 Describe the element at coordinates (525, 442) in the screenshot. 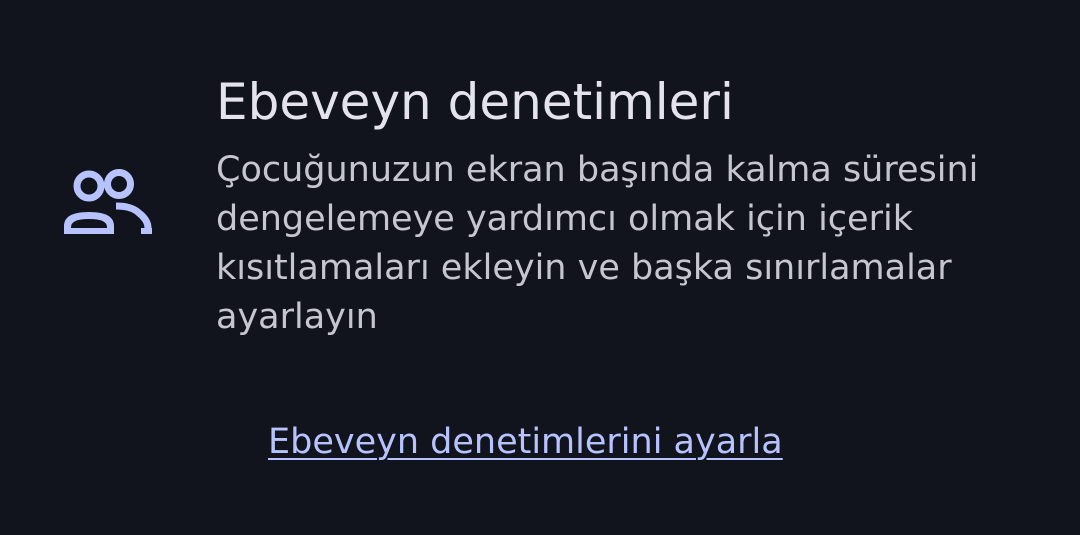

I see `setup-parental-controls-link: Ebeveyn denetimlerini ayarla` at that location.